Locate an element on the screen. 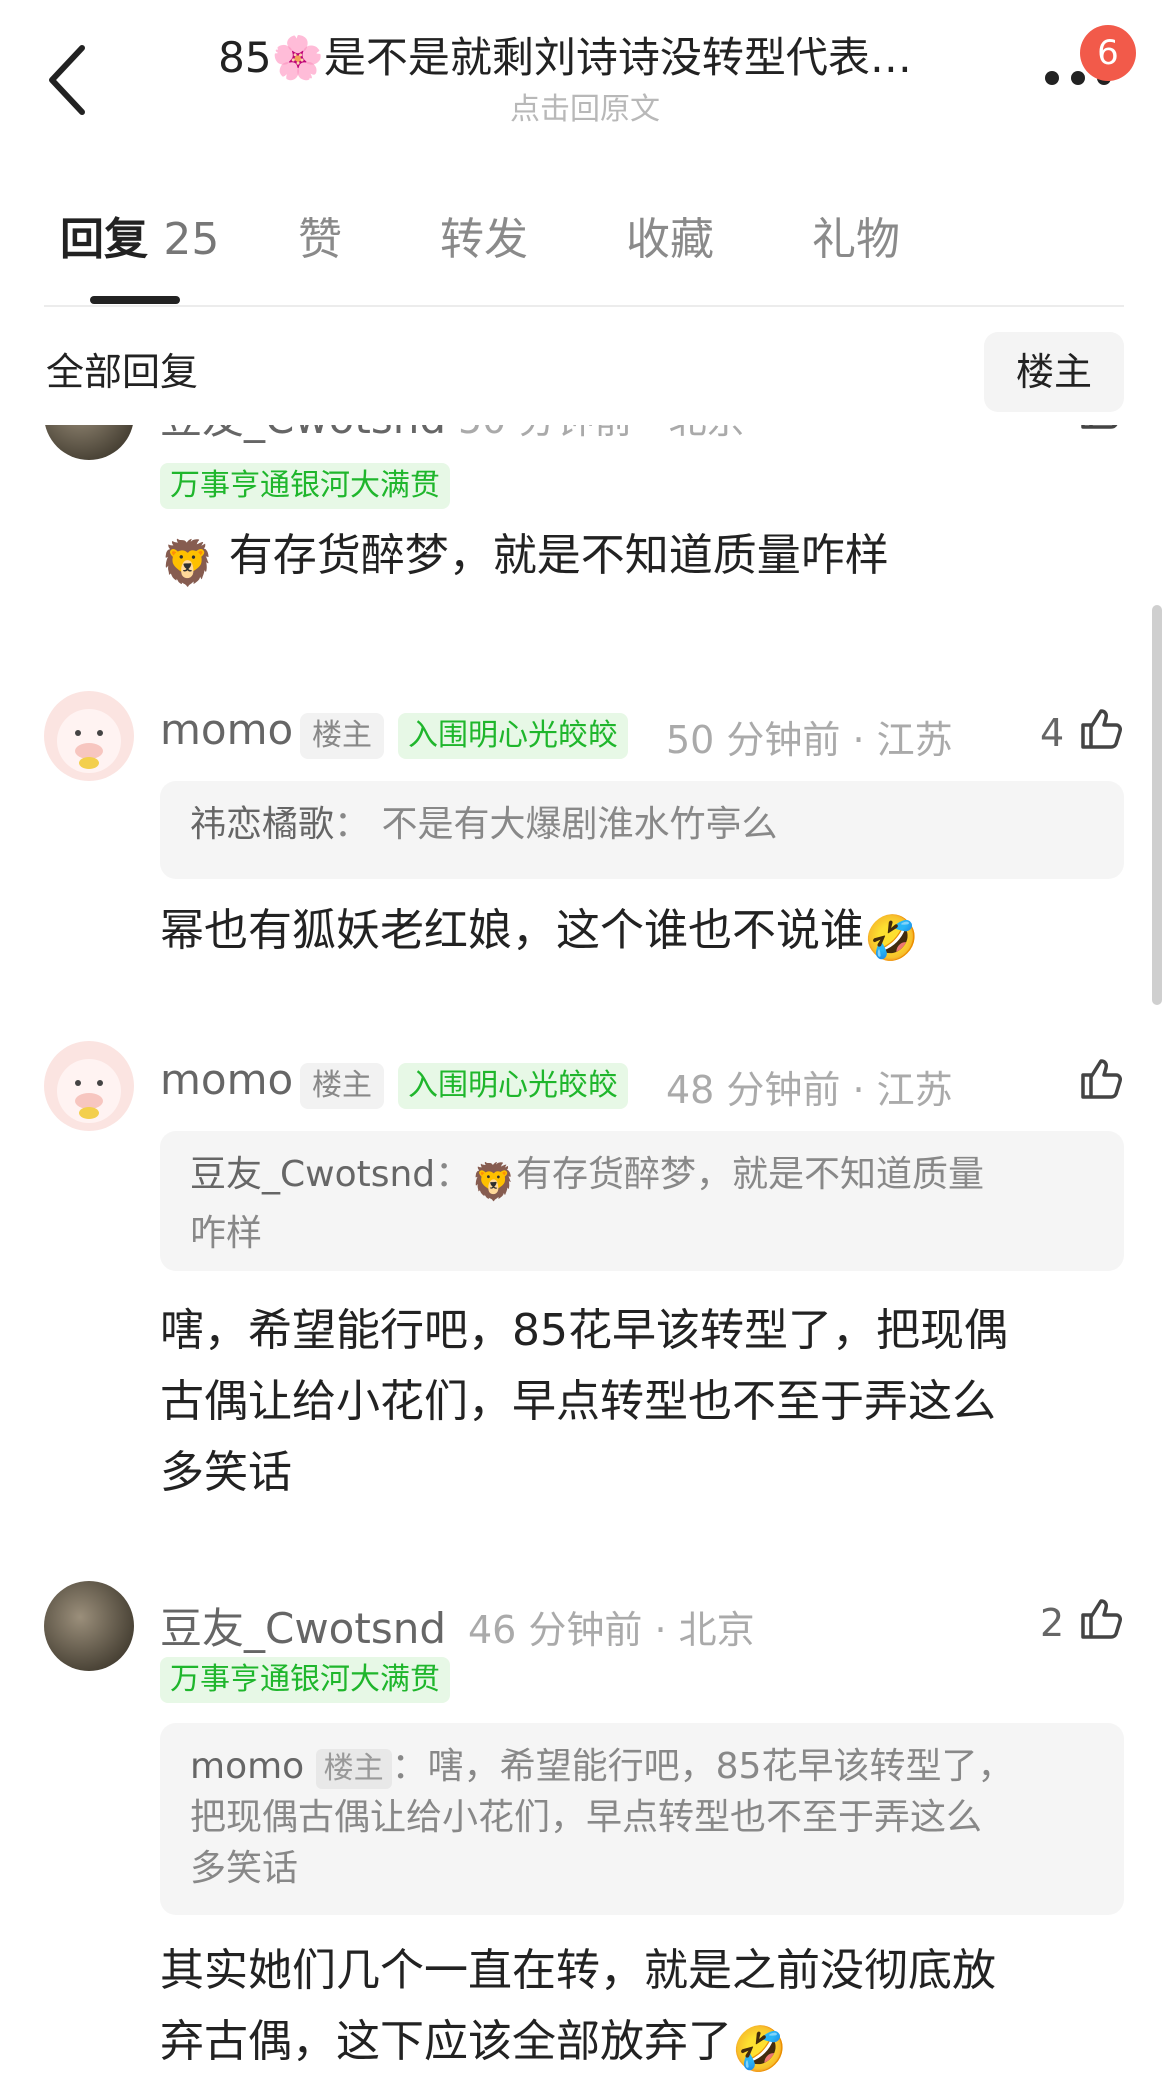  quoted-reply: 祎恋橘歌： 不是有大爆剧淮水竹亭么 is located at coordinates (642, 830).